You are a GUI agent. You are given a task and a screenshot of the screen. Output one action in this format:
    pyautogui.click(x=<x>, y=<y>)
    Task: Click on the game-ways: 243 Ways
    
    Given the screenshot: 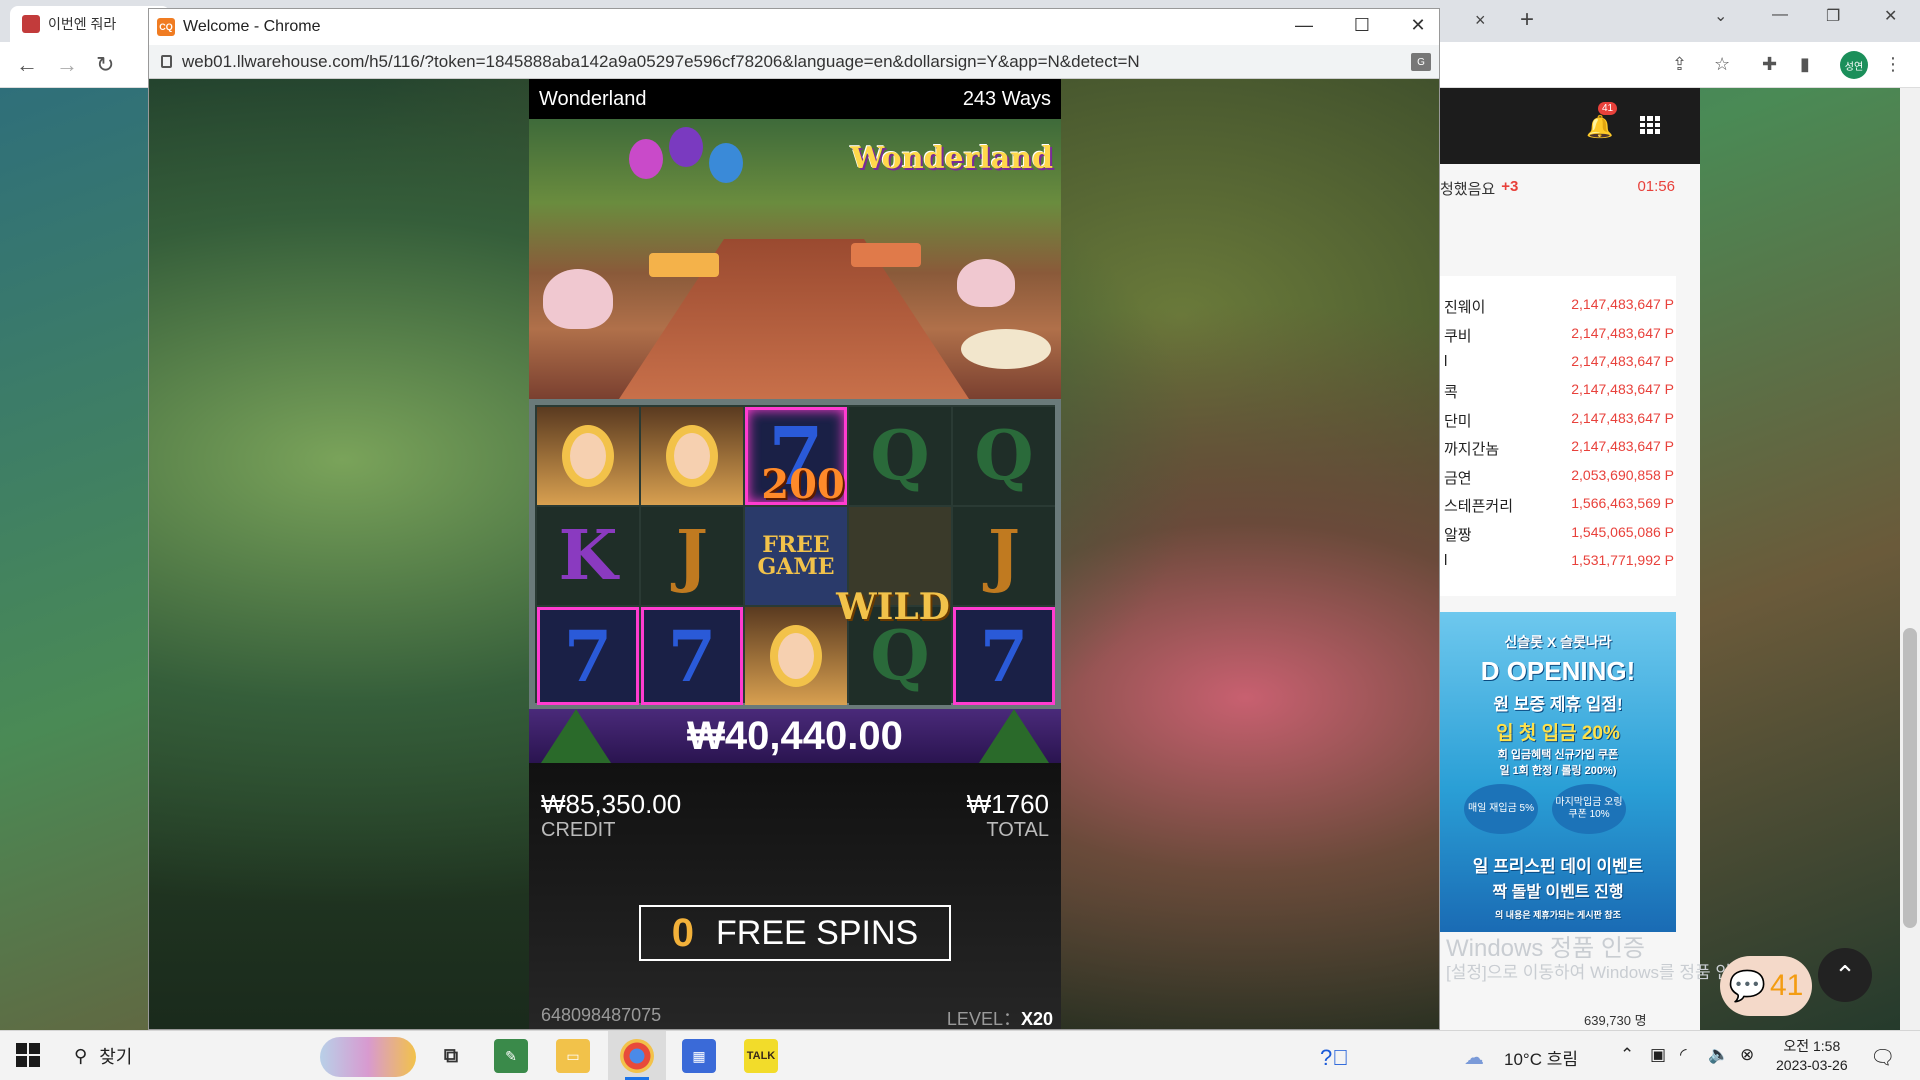 What is the action you would take?
    pyautogui.click(x=1006, y=98)
    